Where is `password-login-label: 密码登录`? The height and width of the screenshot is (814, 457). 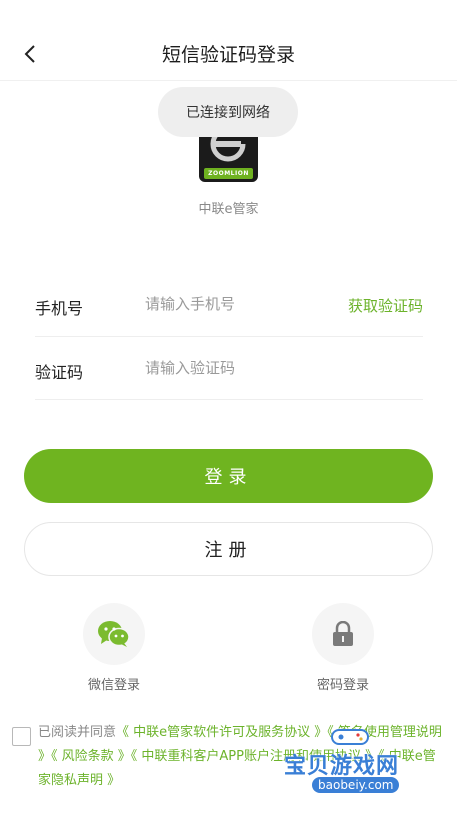
password-login-label: 密码登录 is located at coordinates (342, 685).